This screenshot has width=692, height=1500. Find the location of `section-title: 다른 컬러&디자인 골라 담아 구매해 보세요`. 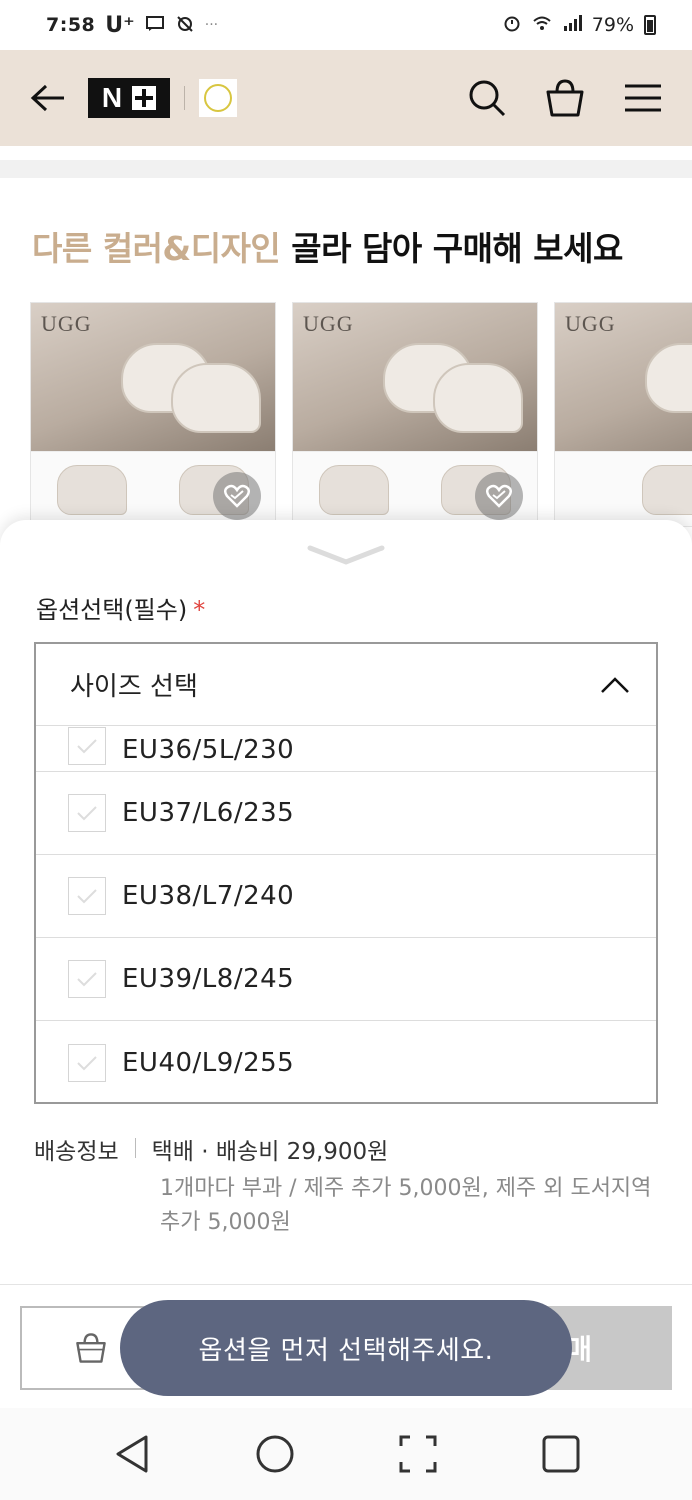

section-title: 다른 컬러&디자인 골라 담아 구매해 보세요 is located at coordinates (327, 246).